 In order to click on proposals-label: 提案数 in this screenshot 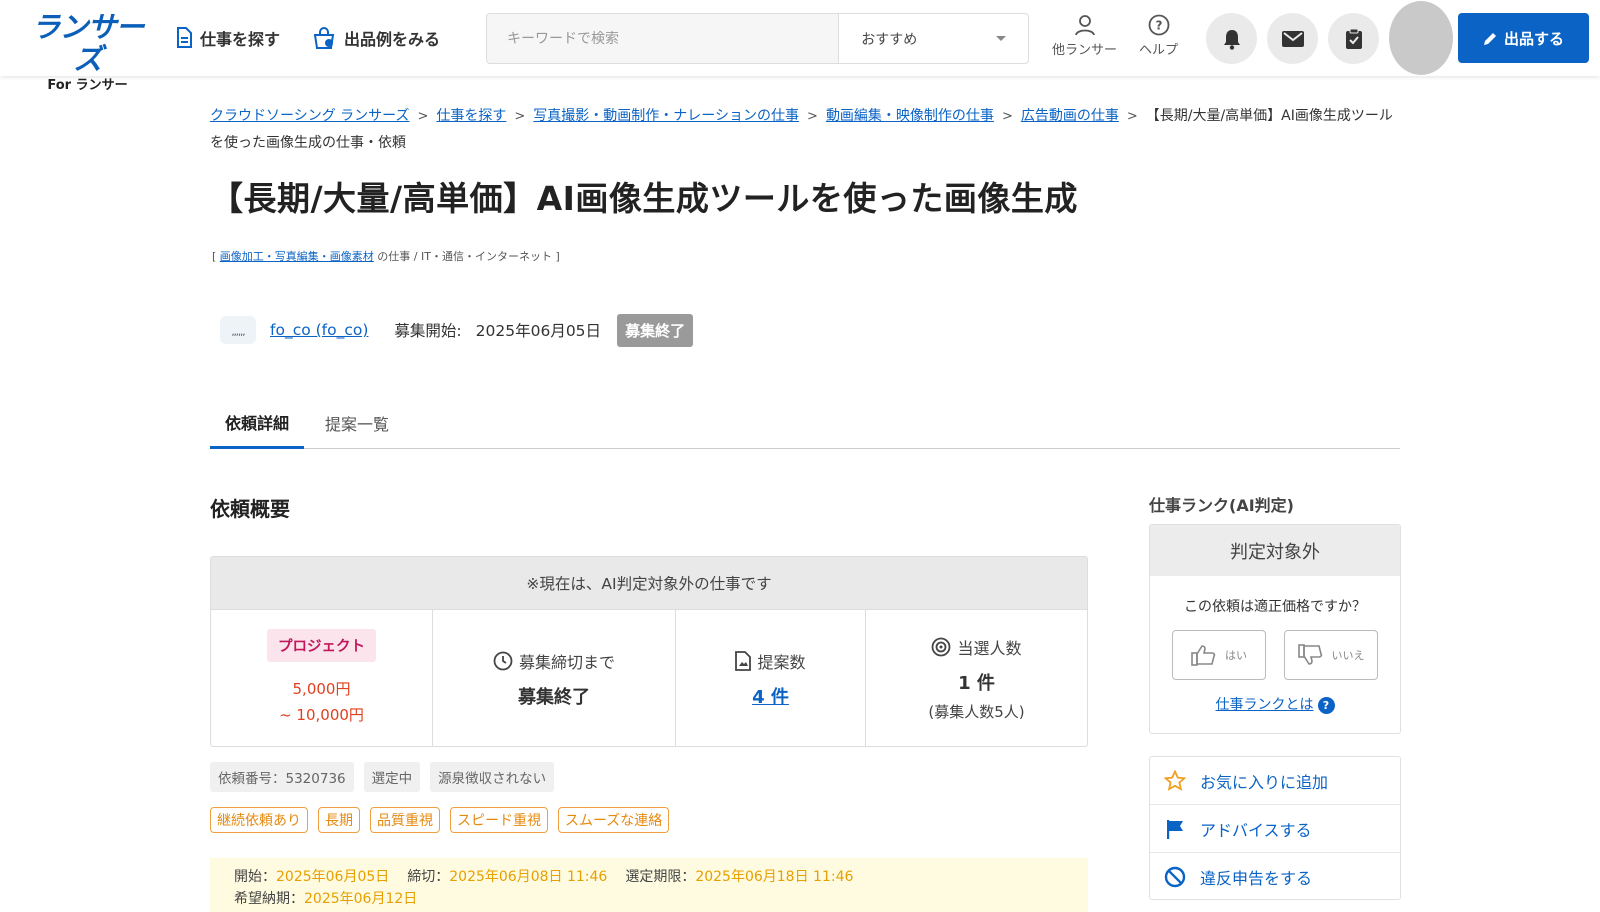, I will do `click(781, 662)`.